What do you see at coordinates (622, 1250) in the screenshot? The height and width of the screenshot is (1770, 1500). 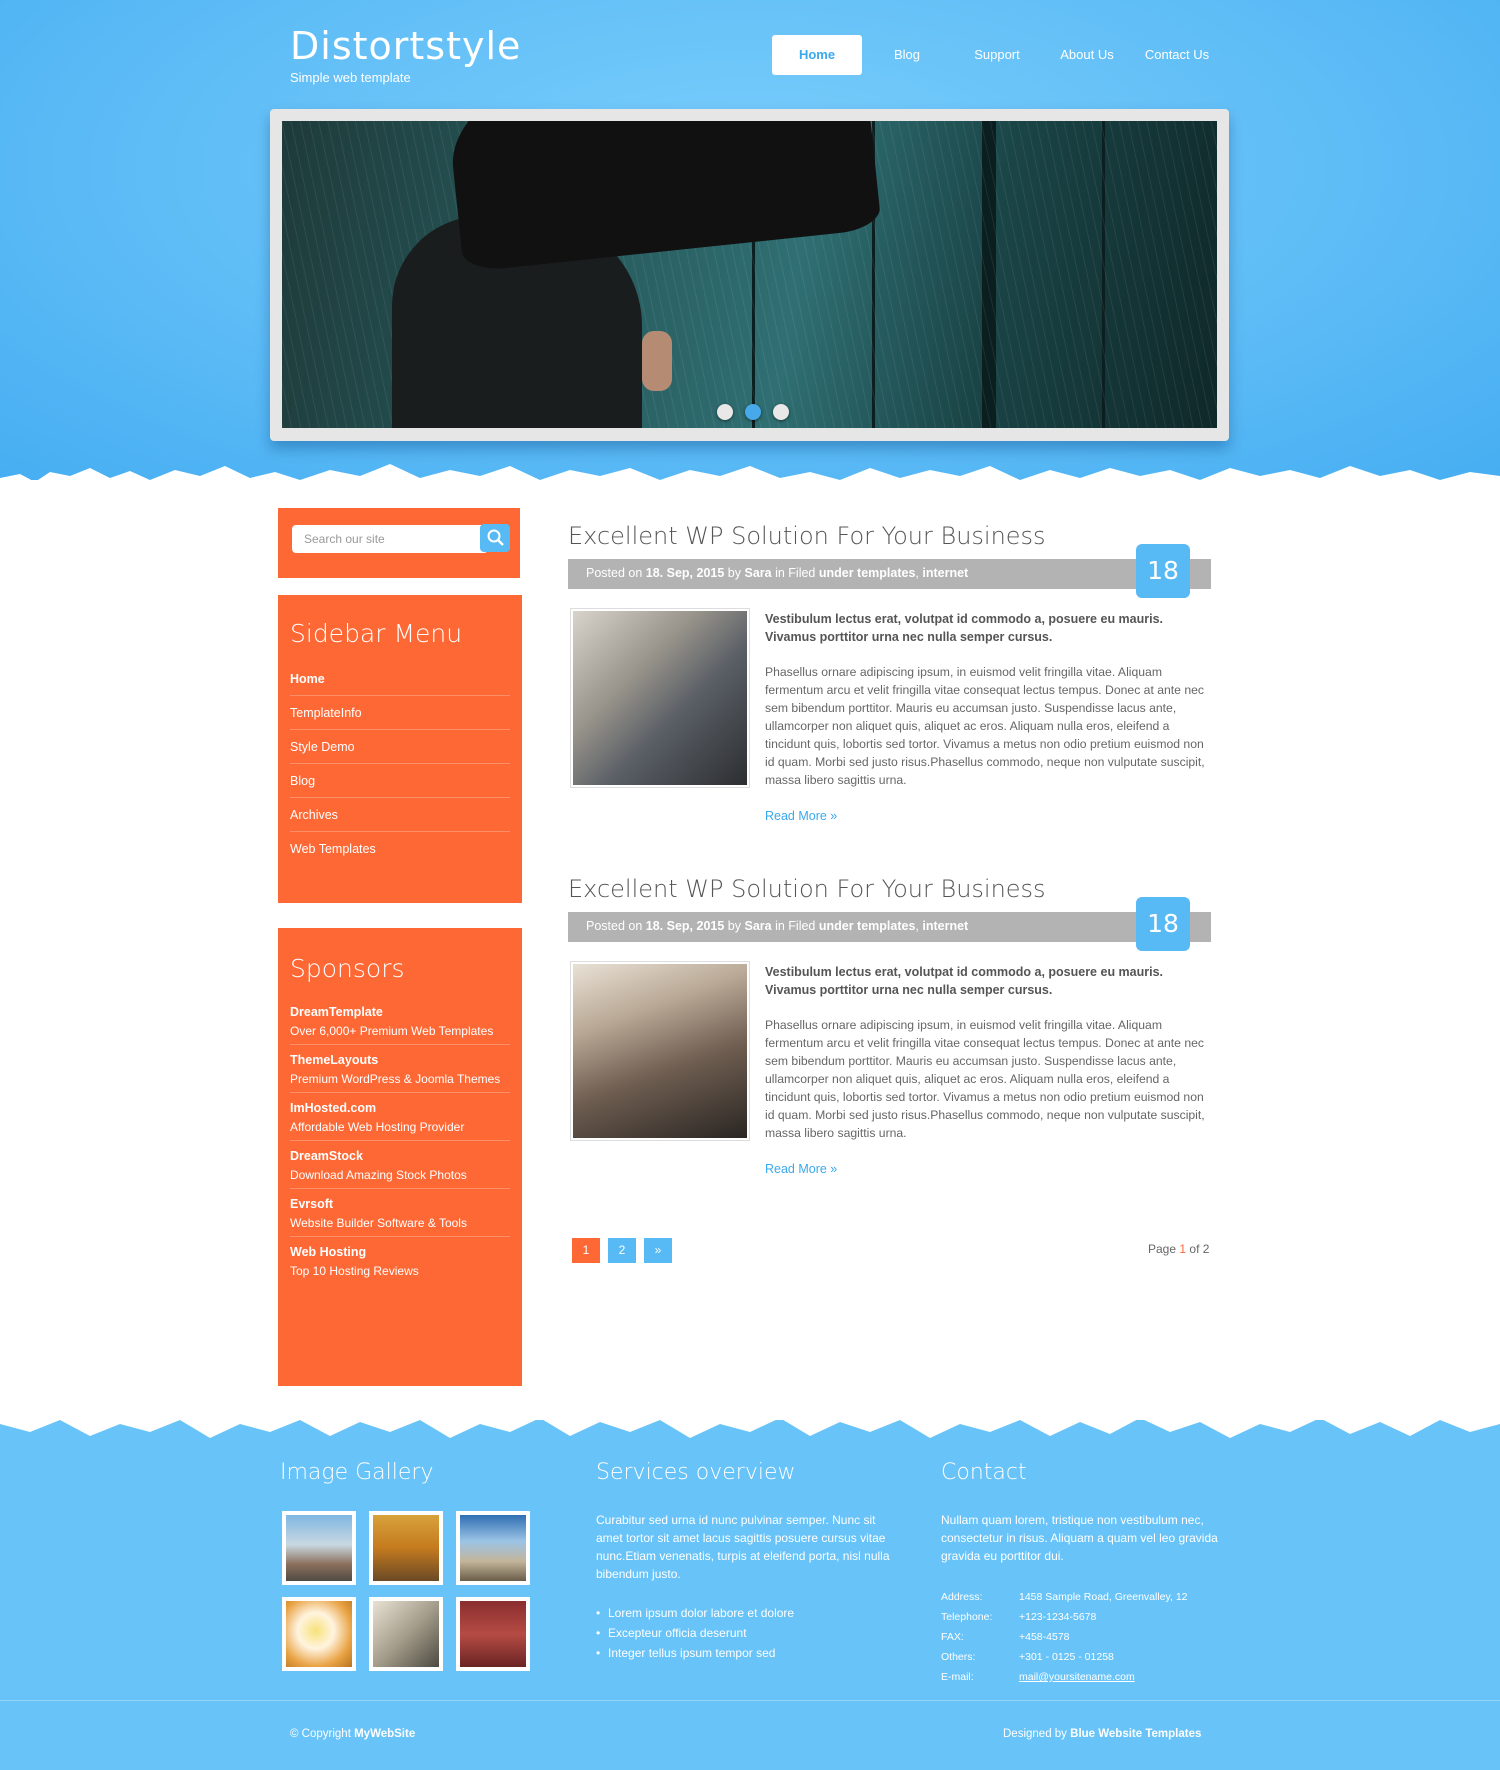 I see `page-2-button: 2` at bounding box center [622, 1250].